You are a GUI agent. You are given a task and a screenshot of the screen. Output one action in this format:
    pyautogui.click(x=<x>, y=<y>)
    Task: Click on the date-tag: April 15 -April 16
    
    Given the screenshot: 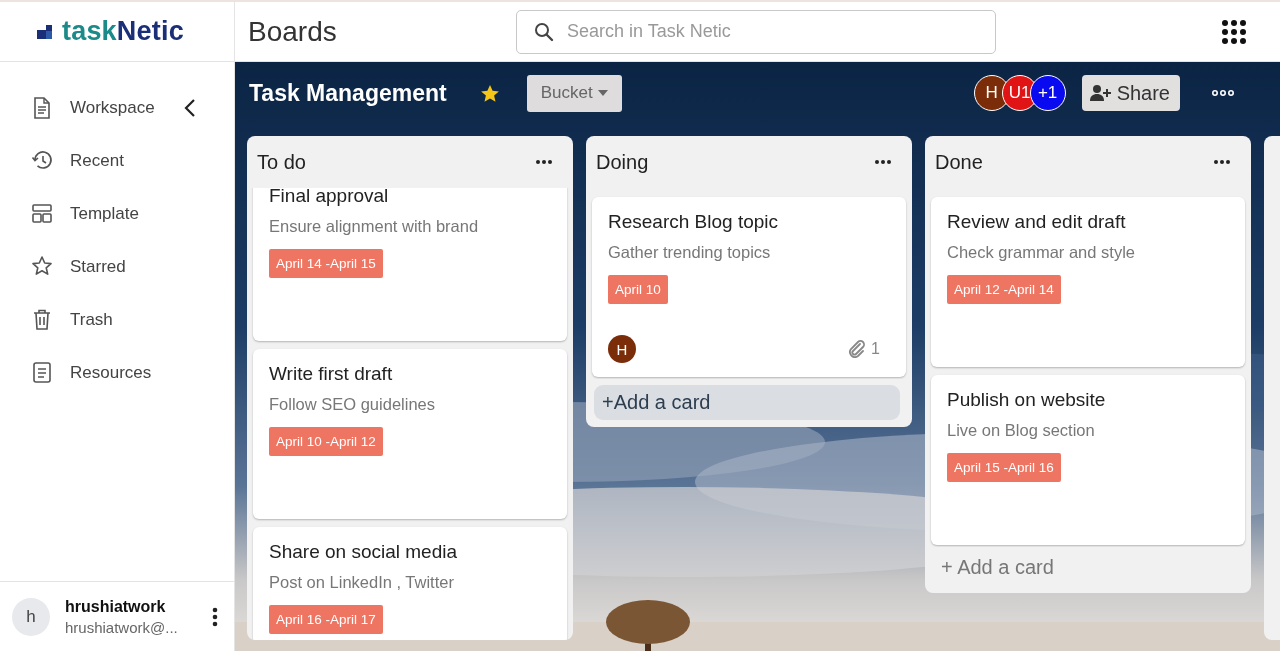 What is the action you would take?
    pyautogui.click(x=1004, y=467)
    